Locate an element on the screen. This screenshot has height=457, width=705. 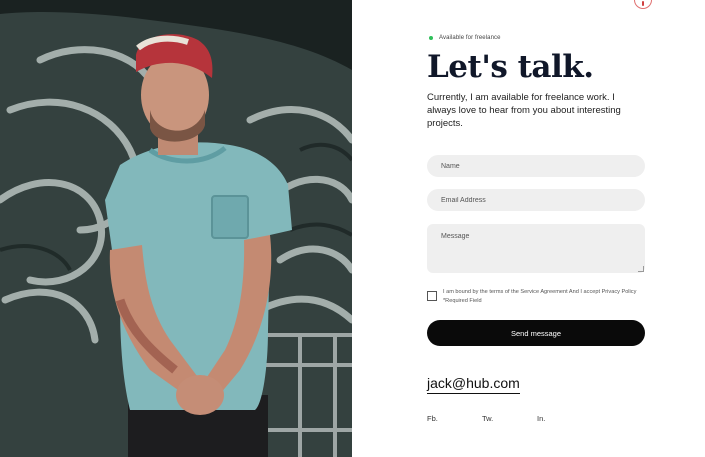
agreement-checkbox is located at coordinates (432, 296).